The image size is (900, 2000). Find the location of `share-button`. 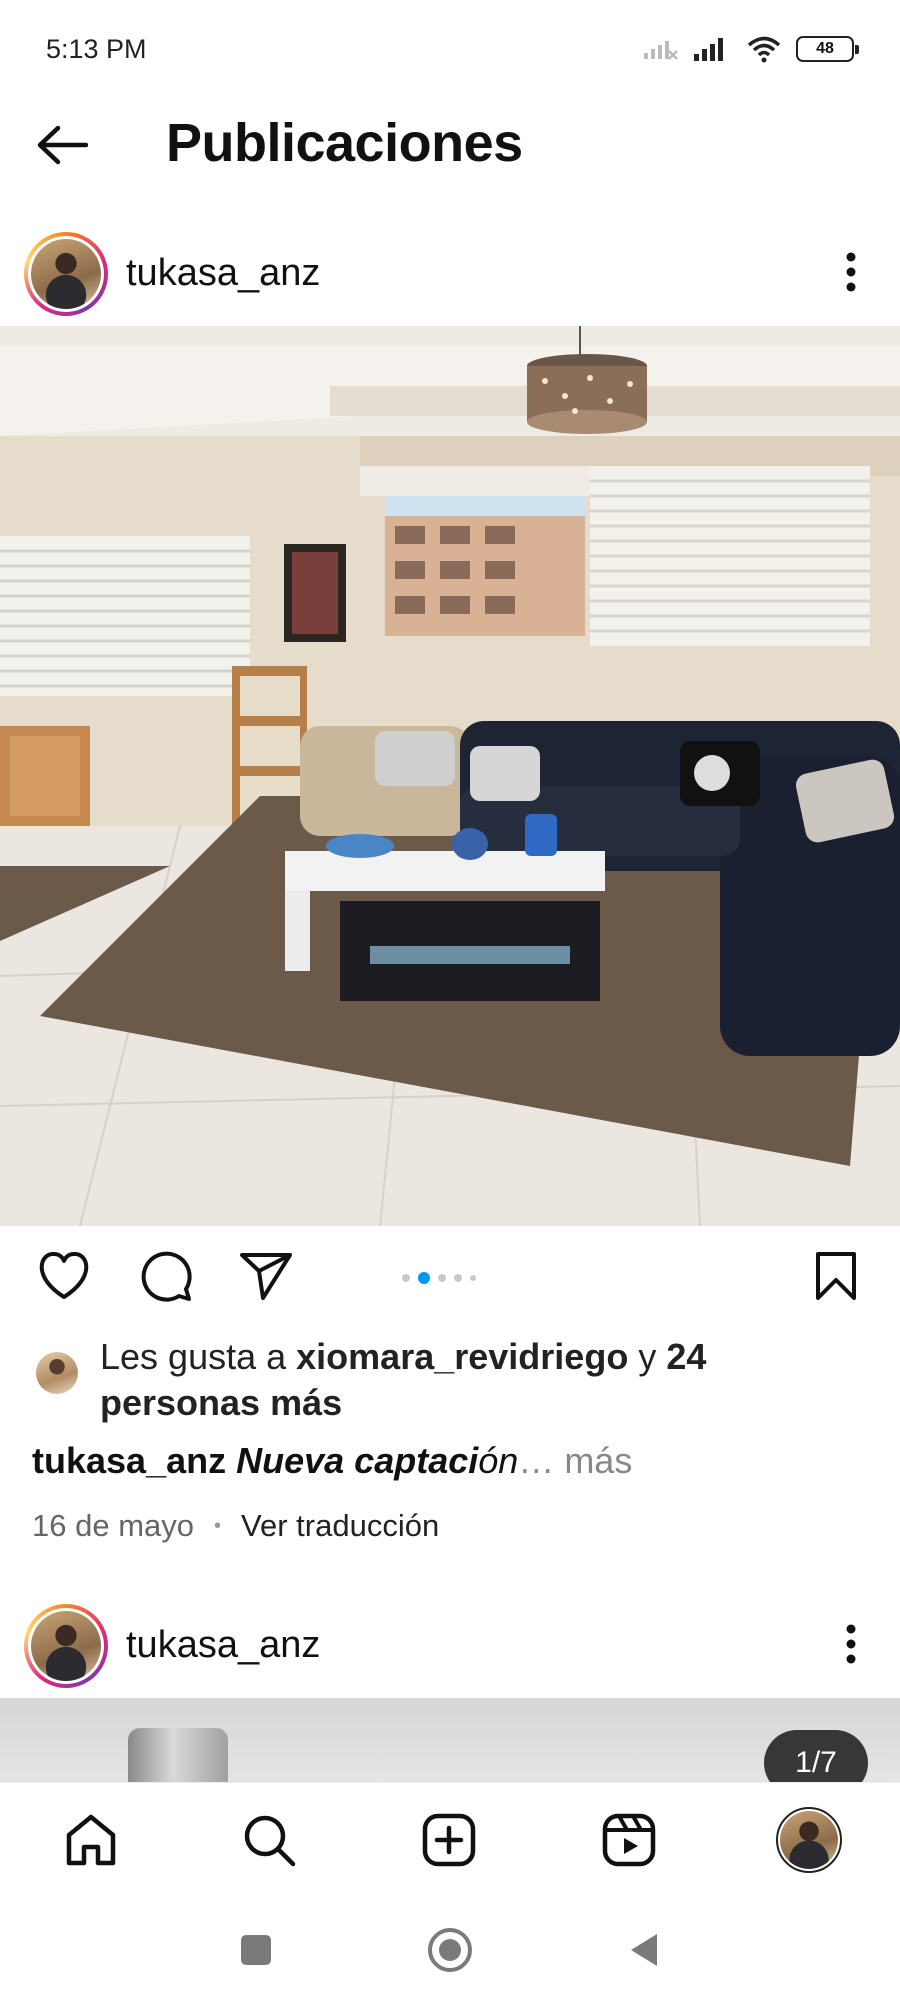

share-button is located at coordinates (266, 1276).